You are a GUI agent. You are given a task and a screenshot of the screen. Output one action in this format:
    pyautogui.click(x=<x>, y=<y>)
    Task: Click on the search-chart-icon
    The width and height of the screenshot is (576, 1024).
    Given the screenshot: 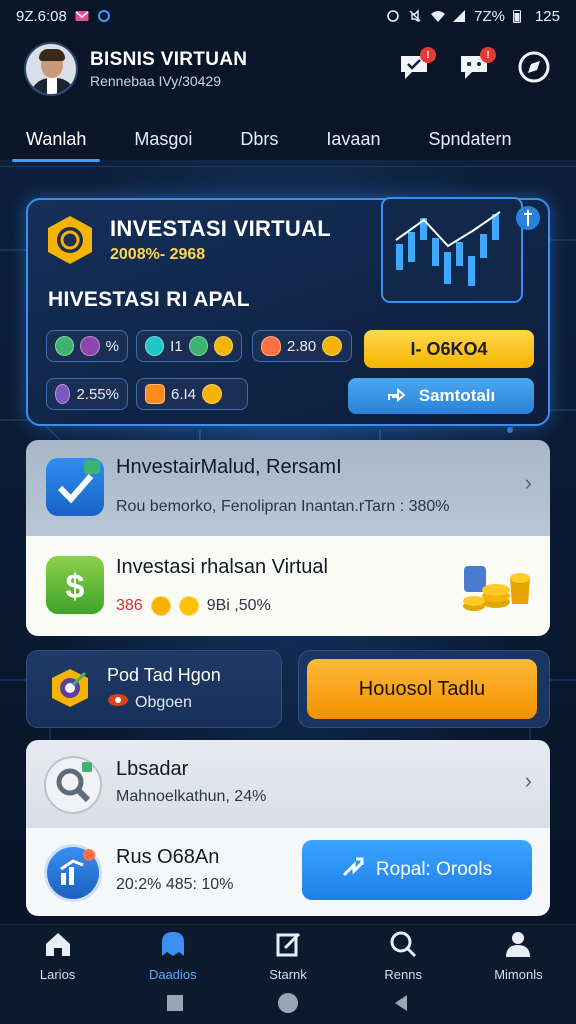 What is the action you would take?
    pyautogui.click(x=73, y=785)
    